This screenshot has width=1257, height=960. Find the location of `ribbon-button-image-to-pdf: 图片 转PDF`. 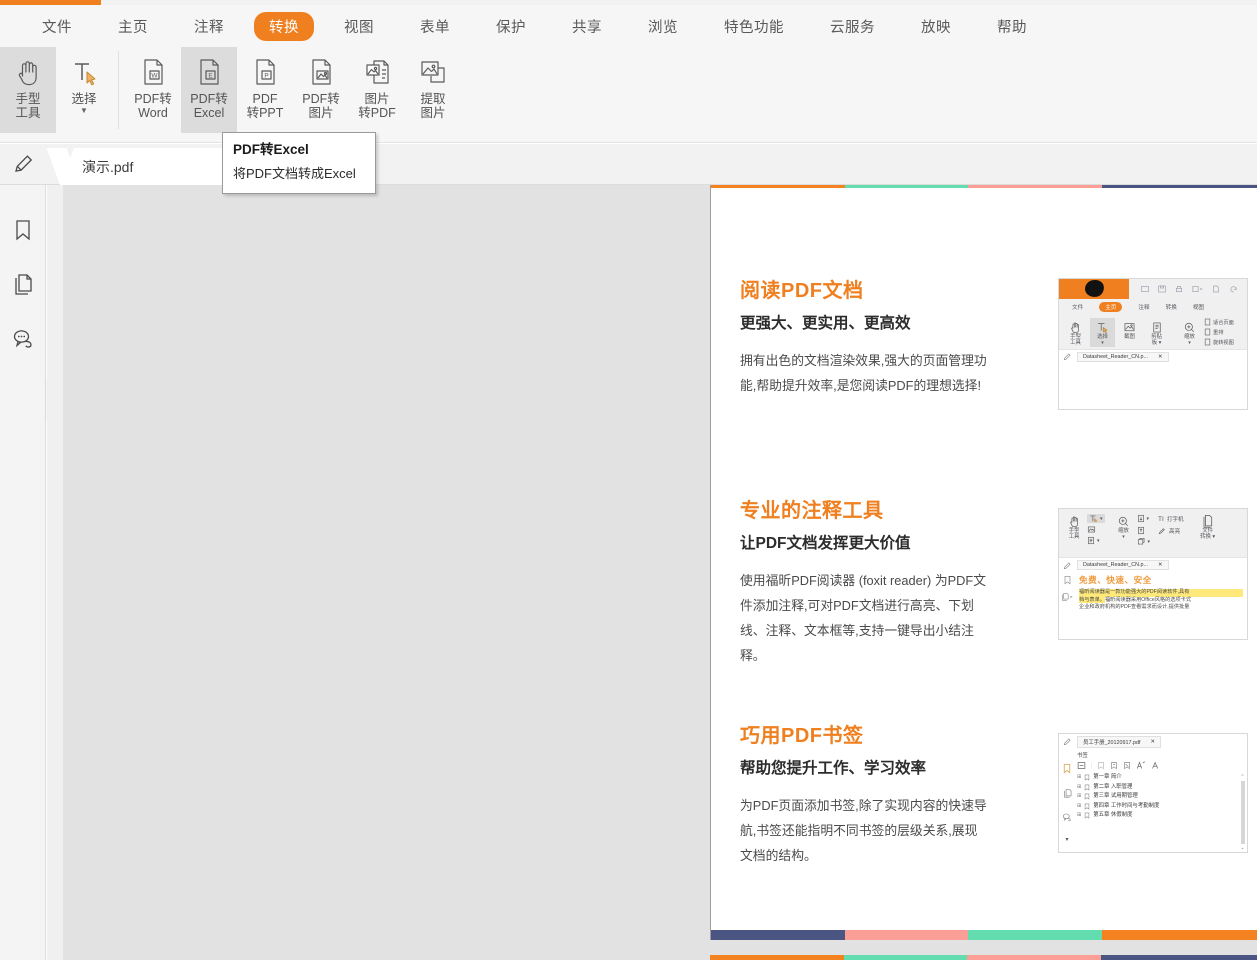

ribbon-button-image-to-pdf: 图片 转PDF is located at coordinates (377, 90).